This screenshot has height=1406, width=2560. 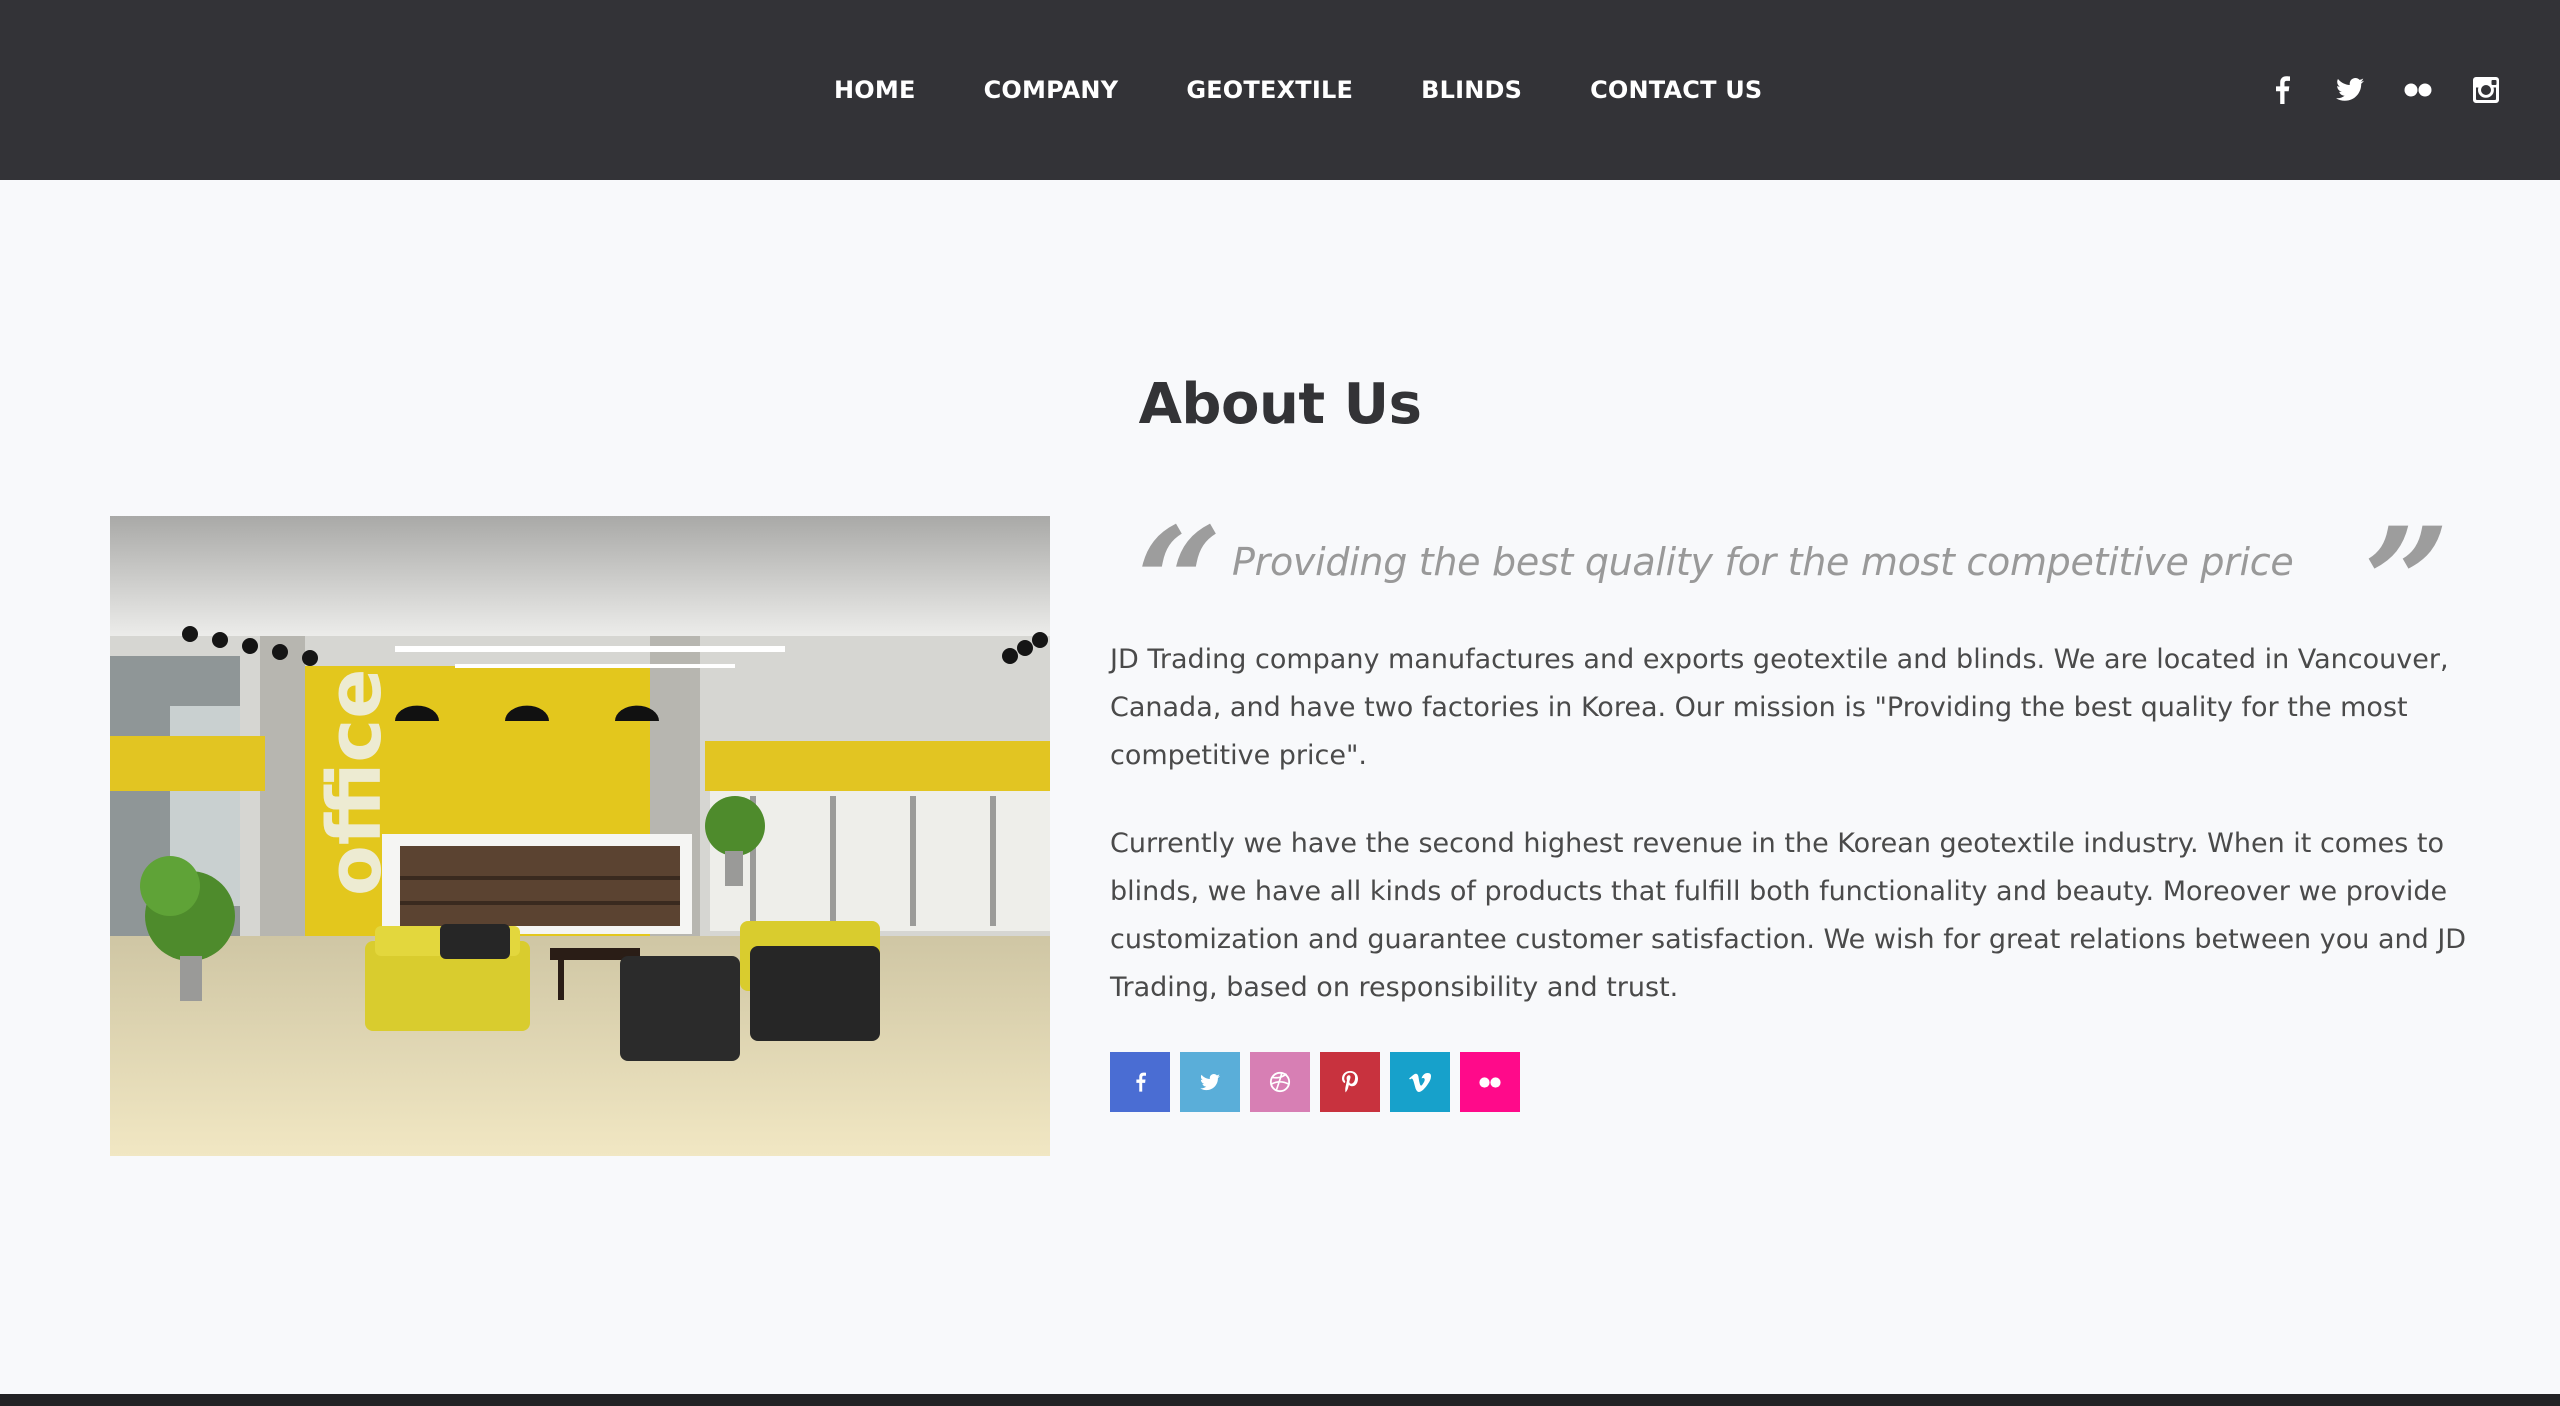 What do you see at coordinates (1280, 404) in the screenshot?
I see `page-title: About Us` at bounding box center [1280, 404].